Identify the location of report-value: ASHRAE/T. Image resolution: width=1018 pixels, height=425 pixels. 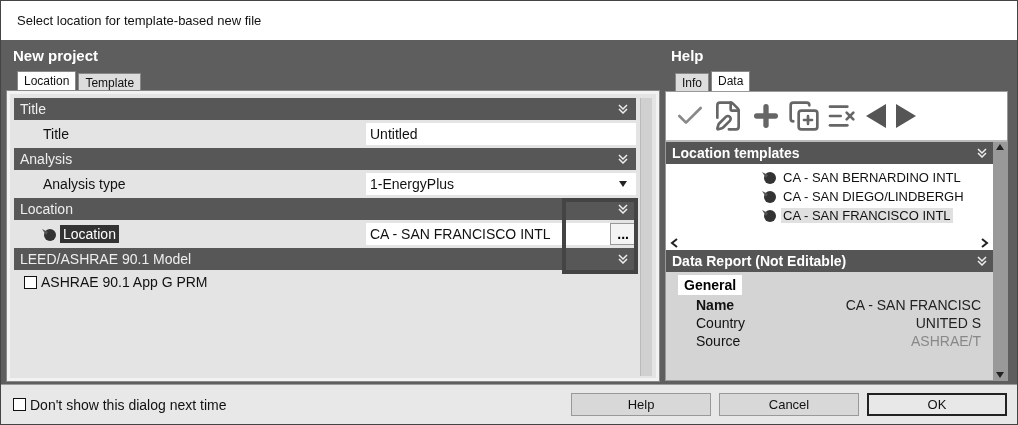
(946, 341).